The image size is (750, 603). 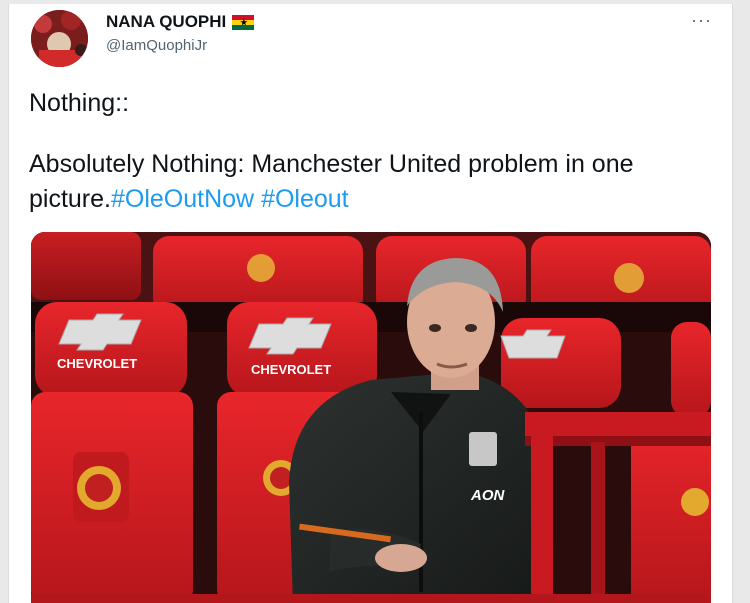 What do you see at coordinates (79, 103) in the screenshot?
I see `tweet-line-1: Nothing::` at bounding box center [79, 103].